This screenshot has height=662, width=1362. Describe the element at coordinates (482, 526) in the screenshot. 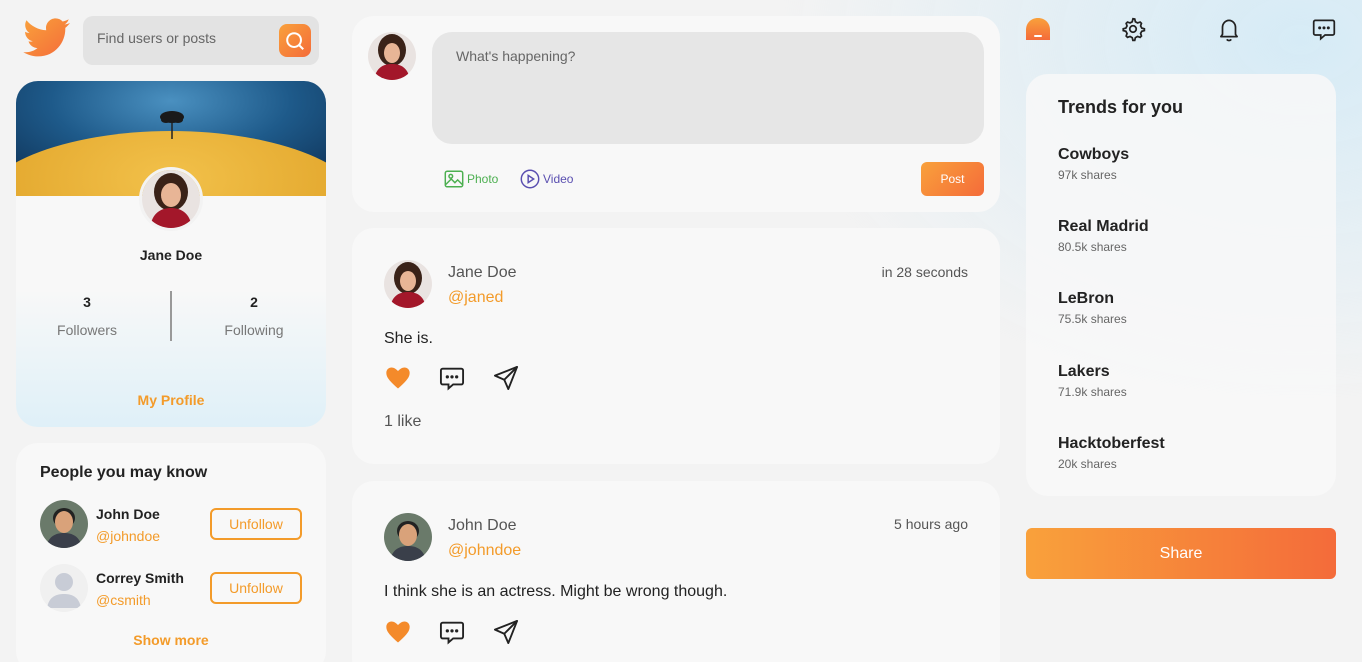

I see `post-author: John Doe` at that location.